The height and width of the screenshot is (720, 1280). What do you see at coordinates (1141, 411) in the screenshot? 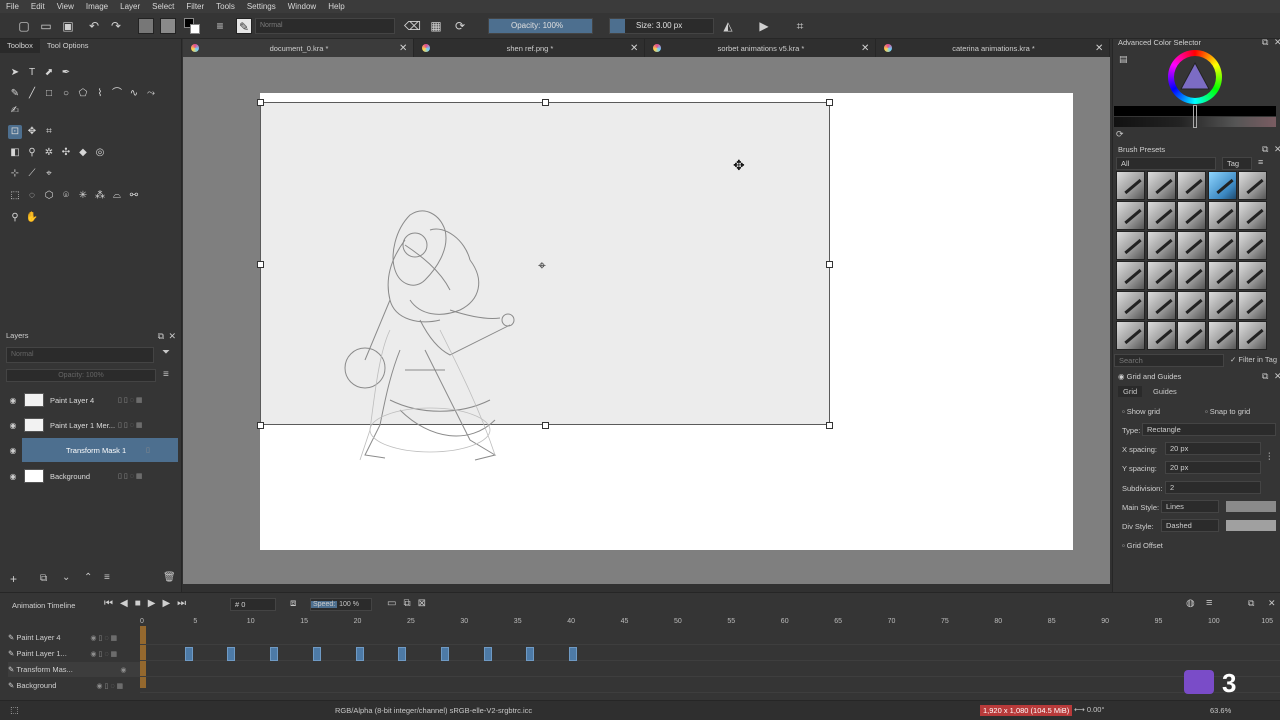
I see `show-grid-checkbox: ▫ Show grid` at bounding box center [1141, 411].